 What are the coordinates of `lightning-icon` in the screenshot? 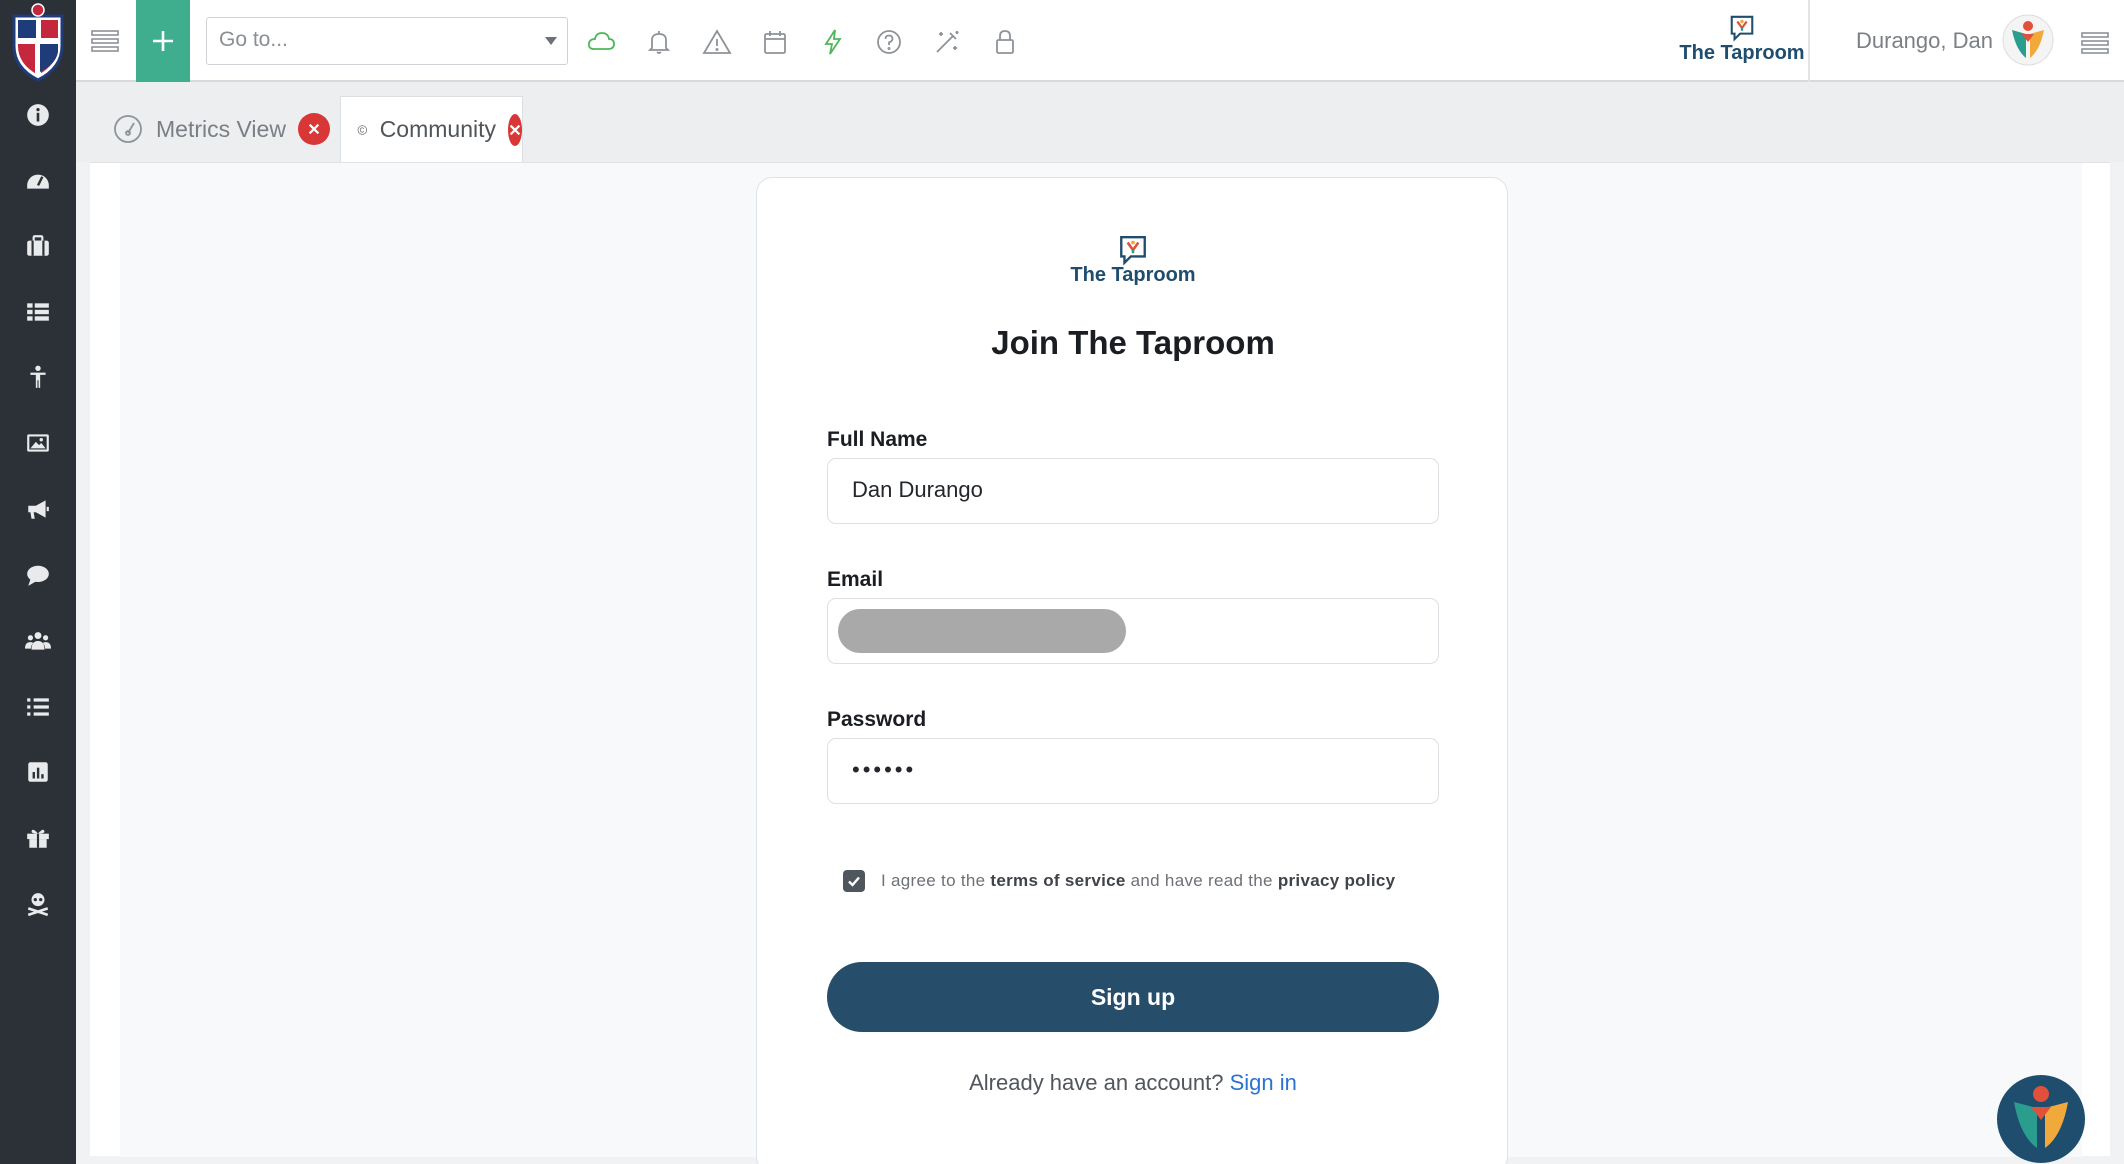 It's located at (833, 42).